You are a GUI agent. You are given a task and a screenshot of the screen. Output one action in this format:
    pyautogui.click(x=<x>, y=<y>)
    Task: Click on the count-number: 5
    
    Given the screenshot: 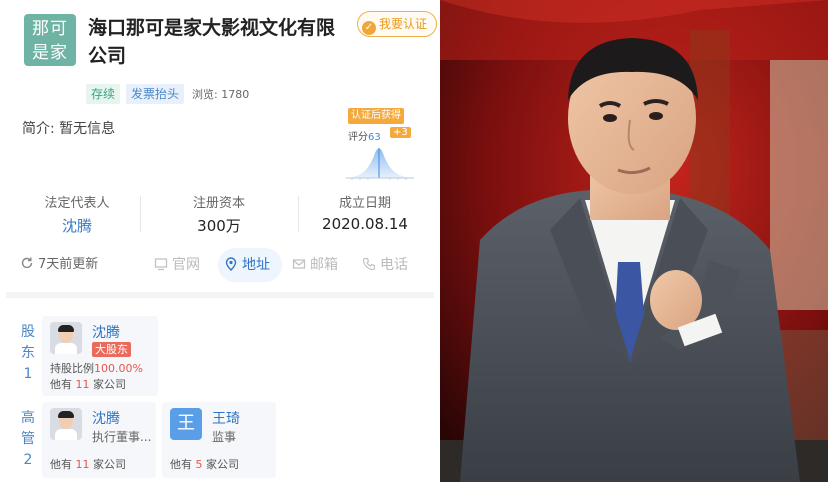 What is the action you would take?
    pyautogui.click(x=199, y=464)
    